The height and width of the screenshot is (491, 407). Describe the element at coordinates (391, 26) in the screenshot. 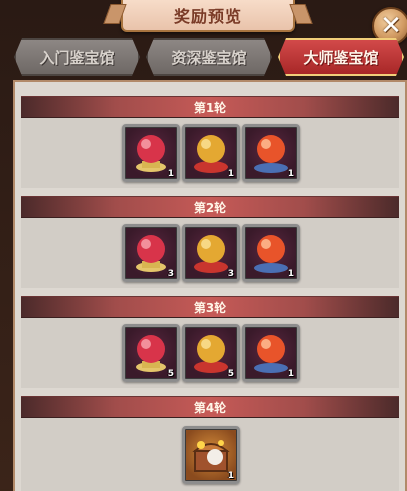

I see `close-icon: ✕` at that location.